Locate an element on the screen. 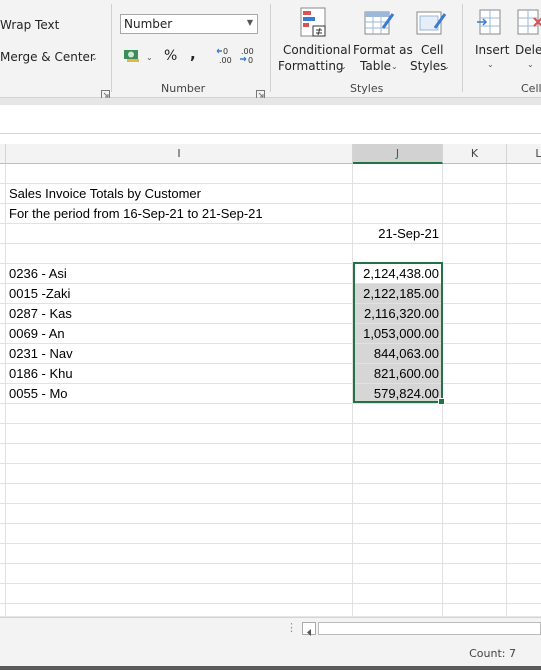 This screenshot has width=541, height=670. cell-i: 0069 - An is located at coordinates (179, 334).